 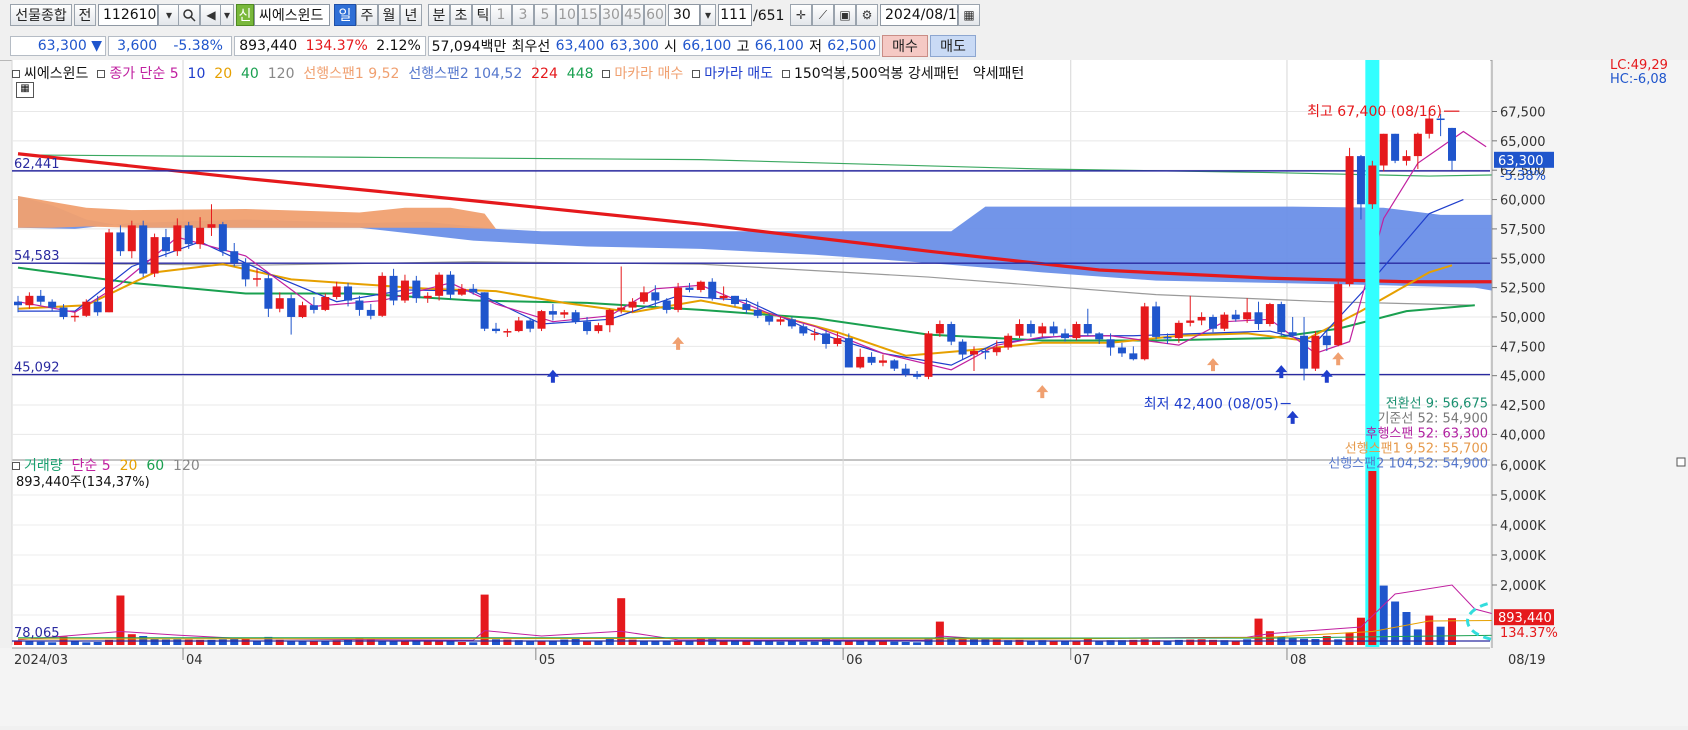 I want to click on legend-ma120: 120, so click(x=281, y=74).